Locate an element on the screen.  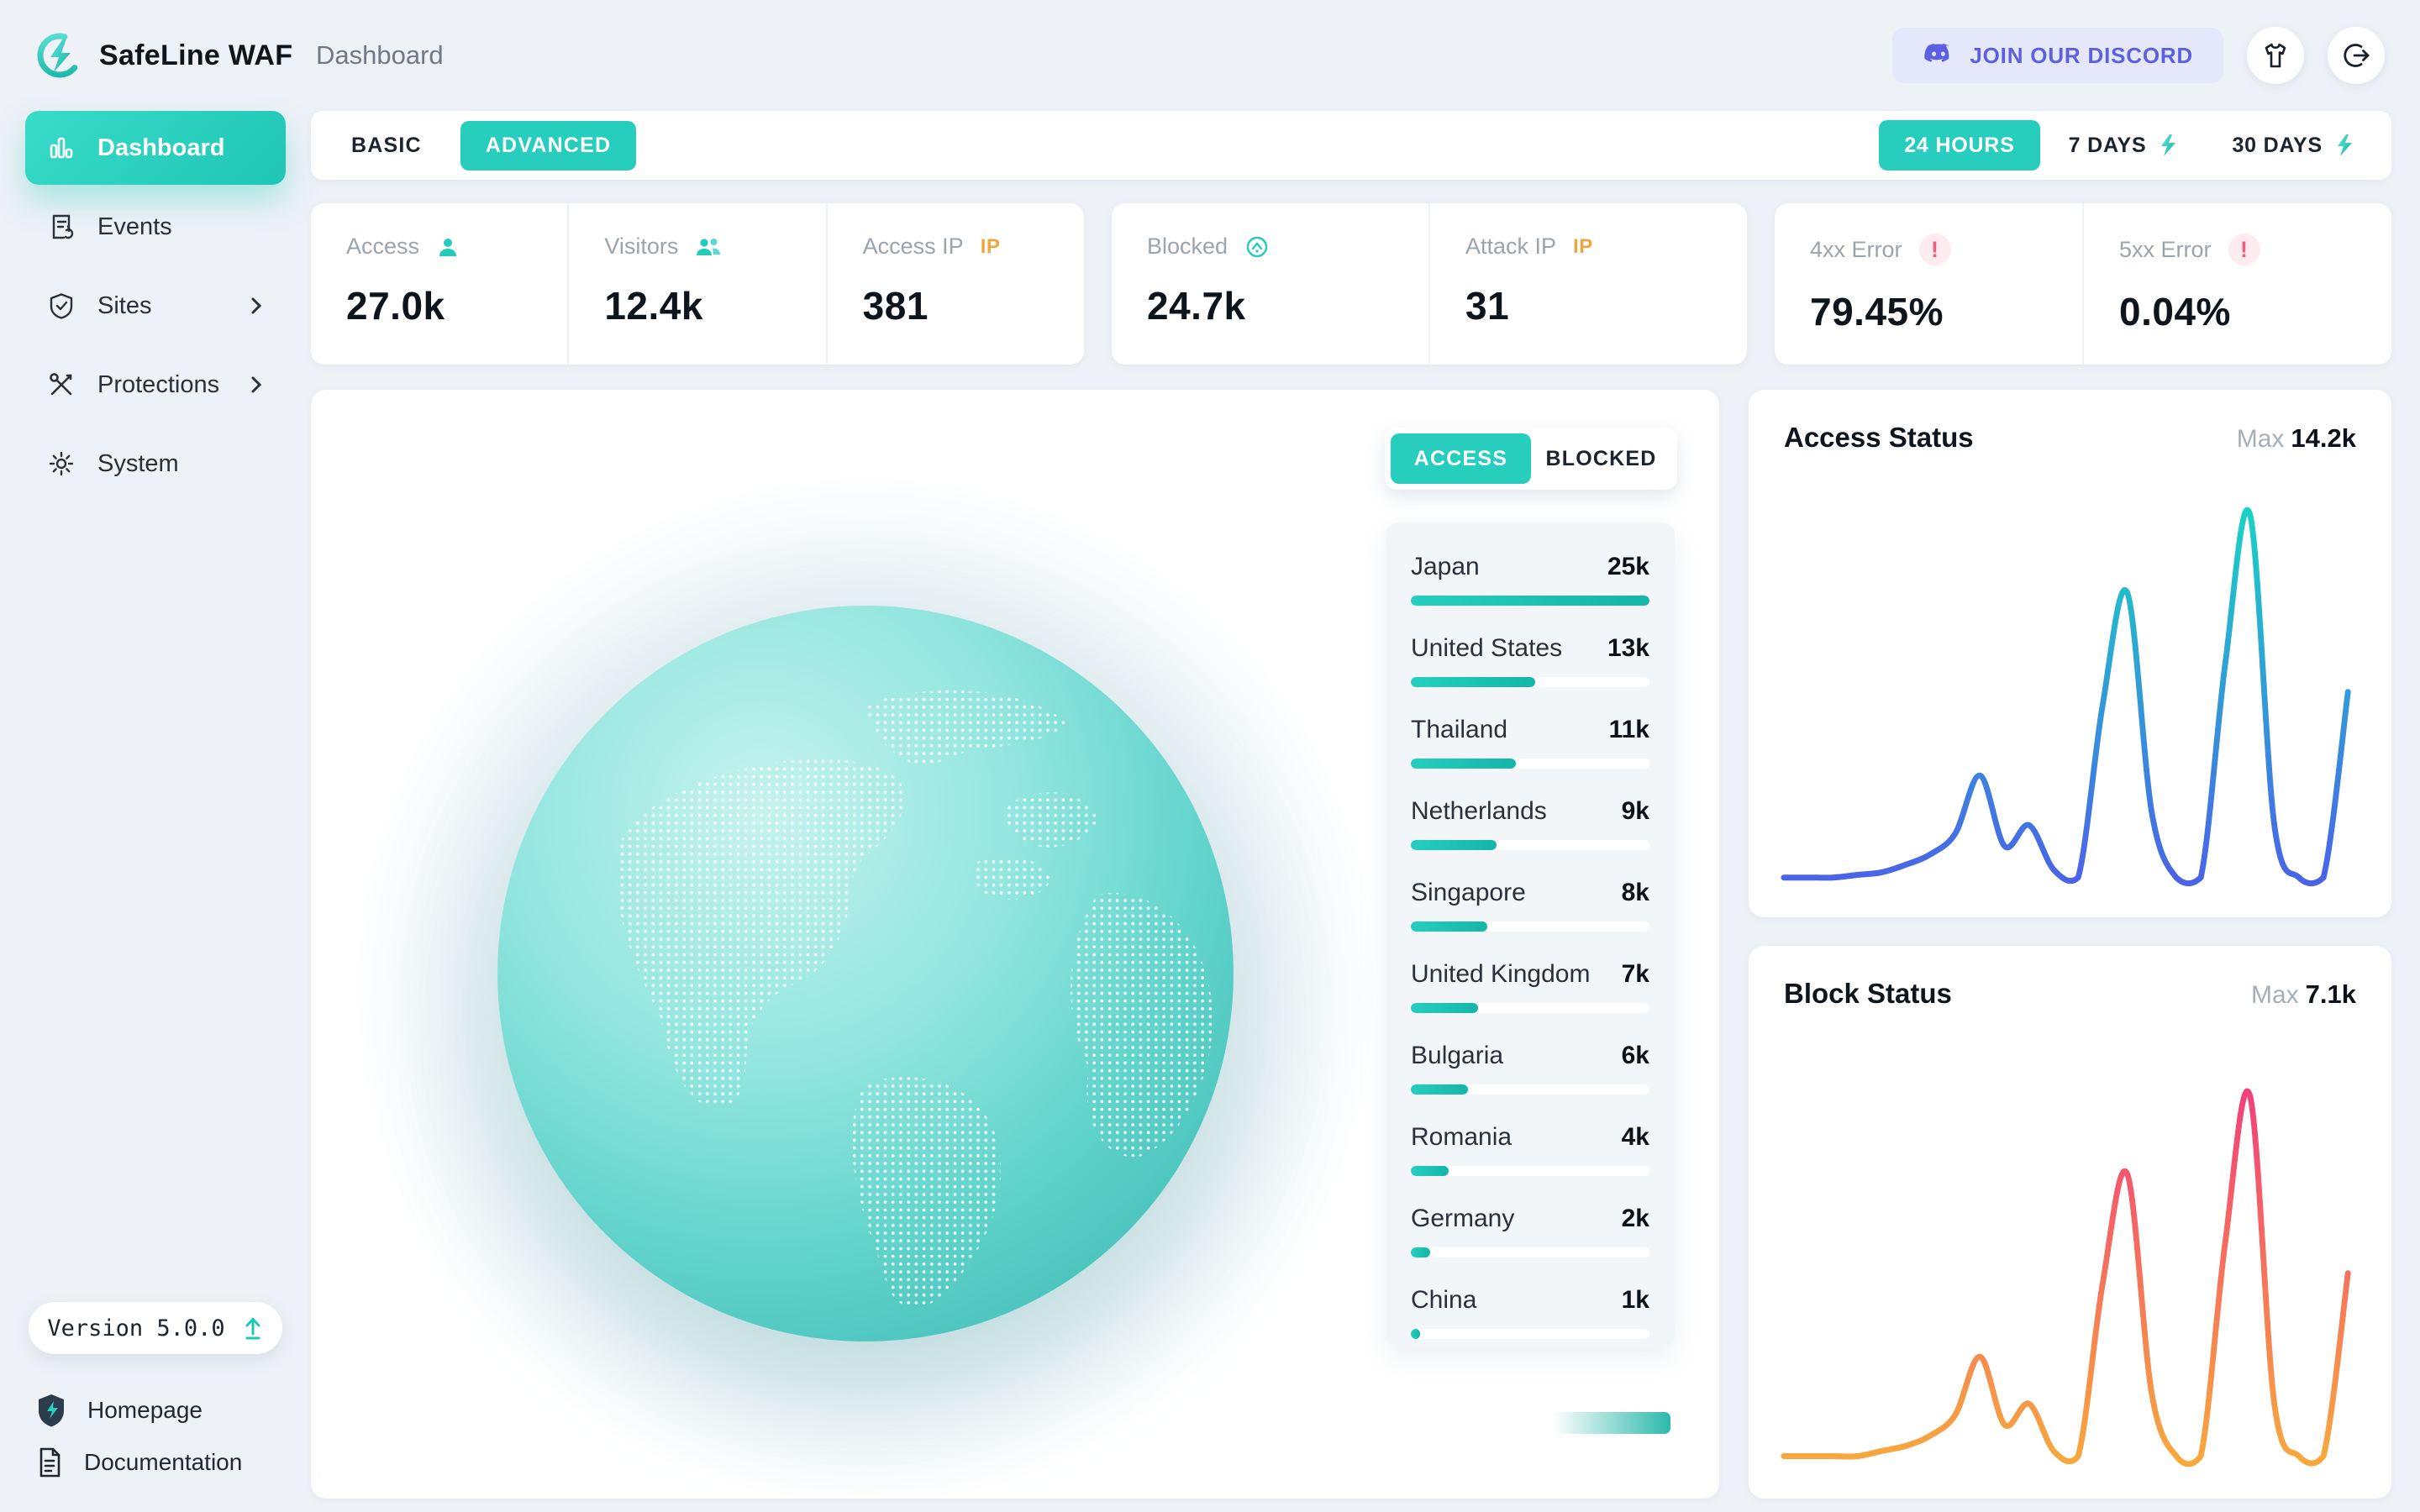
sidebar-item-label: Dashboard is located at coordinates (161, 147).